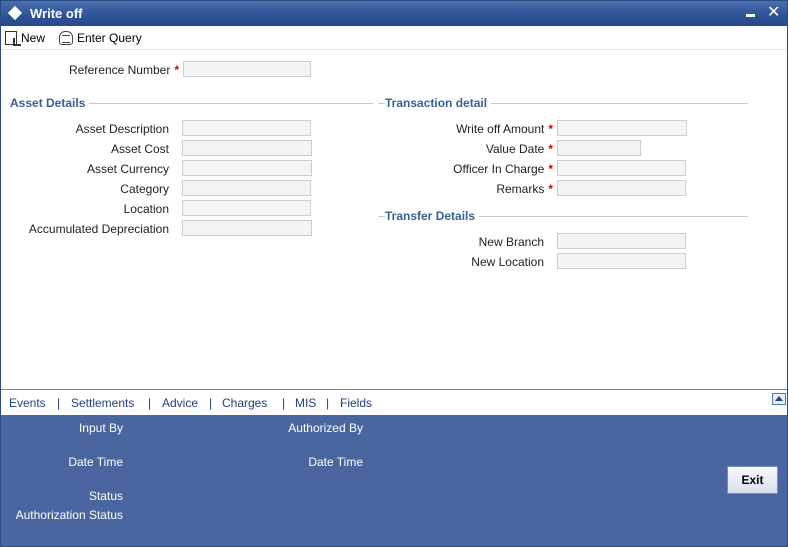 This screenshot has height=547, width=788. What do you see at coordinates (247, 228) in the screenshot?
I see `accumulated-depreciation-input` at bounding box center [247, 228].